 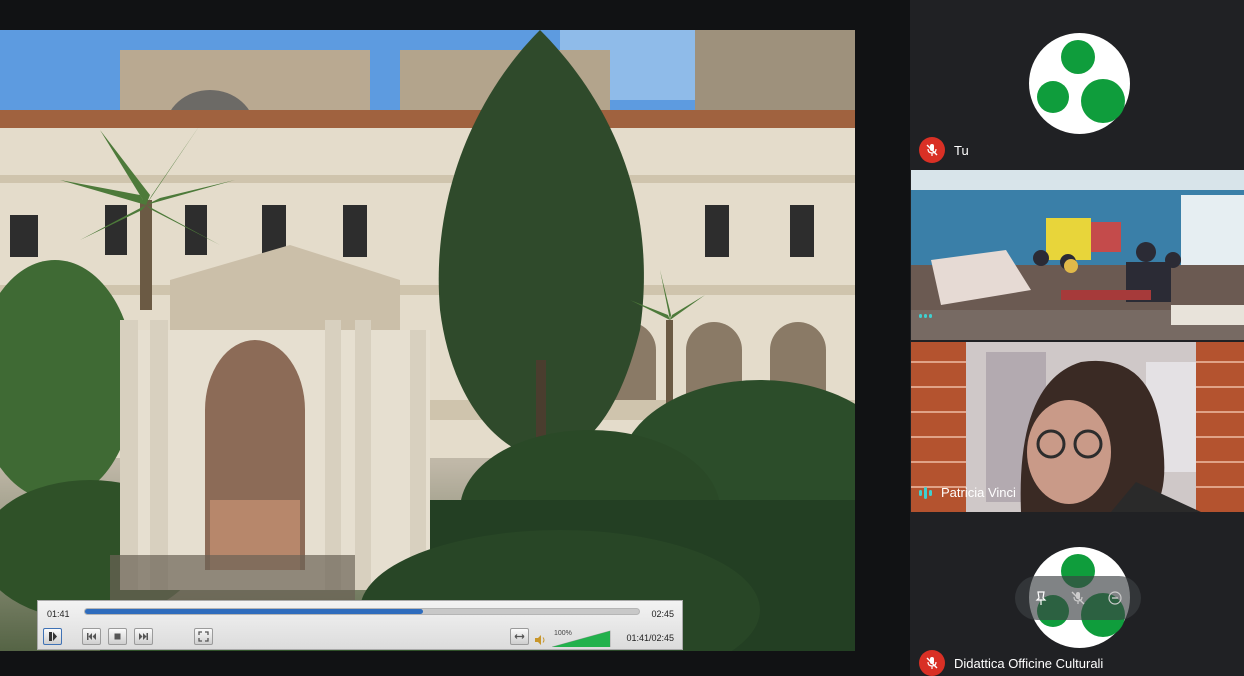 I want to click on participant-tile-classroom, so click(x=1077, y=255).